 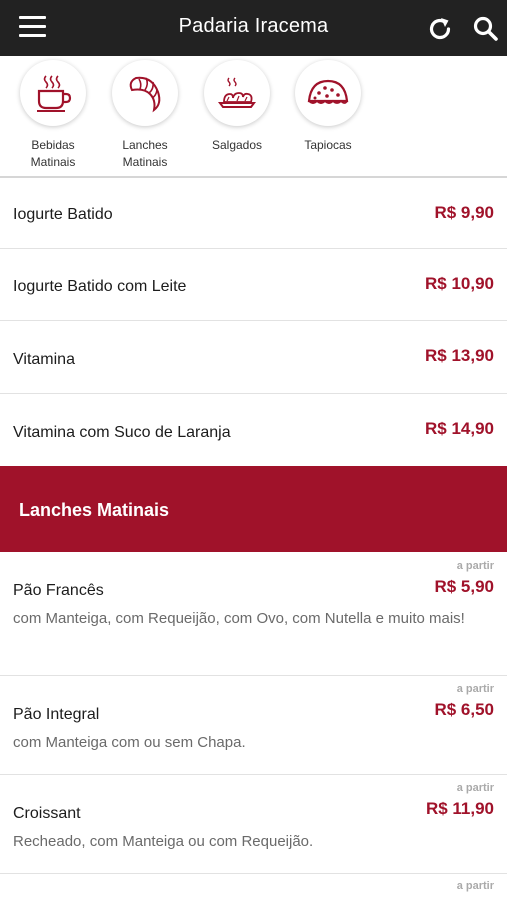 I want to click on item-price: R$ 6,50, so click(x=464, y=709).